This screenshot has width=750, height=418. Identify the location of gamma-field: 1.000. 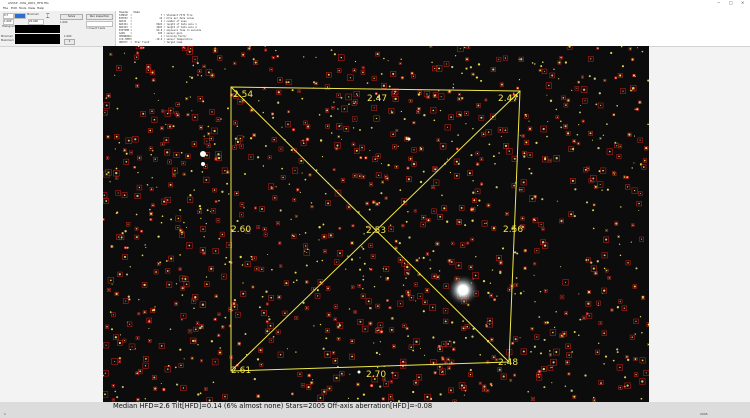
(63, 22).